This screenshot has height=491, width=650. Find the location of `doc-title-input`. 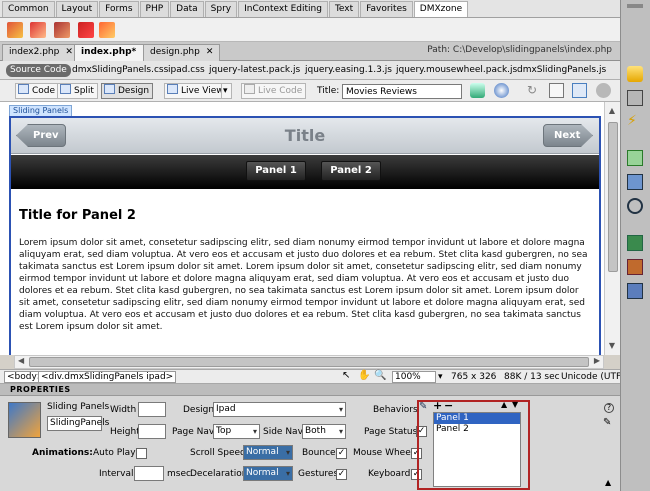

doc-title-input is located at coordinates (402, 91).